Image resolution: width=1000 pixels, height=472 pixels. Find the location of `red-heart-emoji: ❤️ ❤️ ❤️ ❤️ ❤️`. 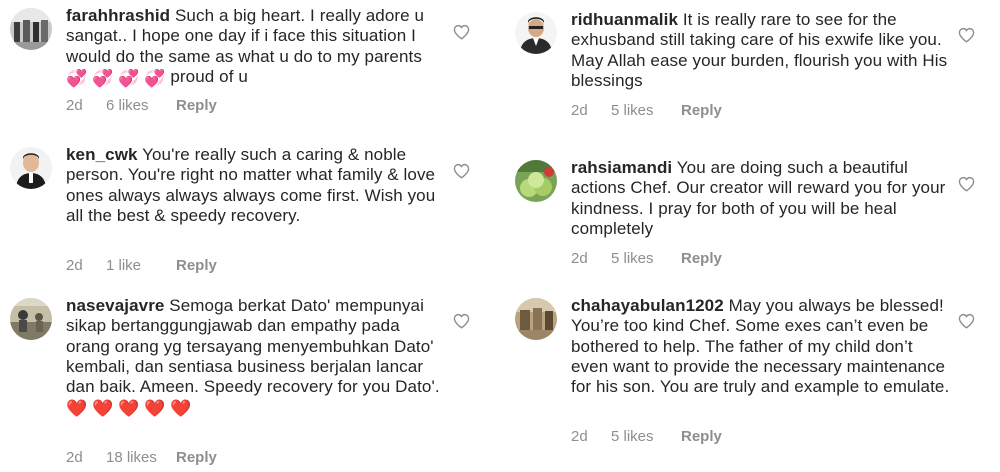

red-heart-emoji: ❤️ ❤️ ❤️ ❤️ ❤️ is located at coordinates (129, 409).